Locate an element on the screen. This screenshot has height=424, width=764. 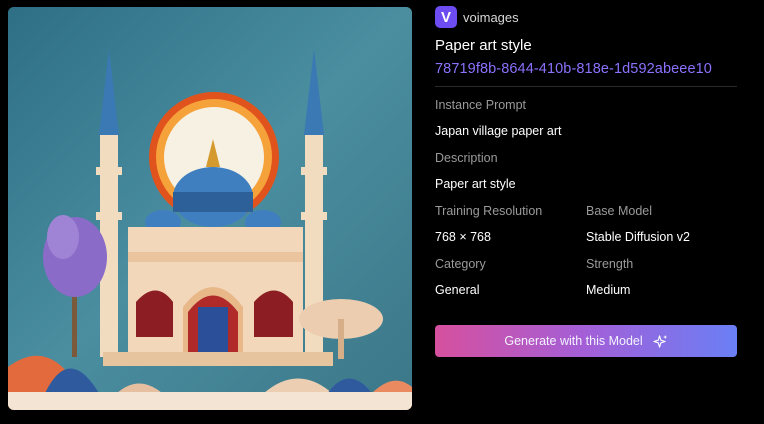
divider is located at coordinates (586, 86).